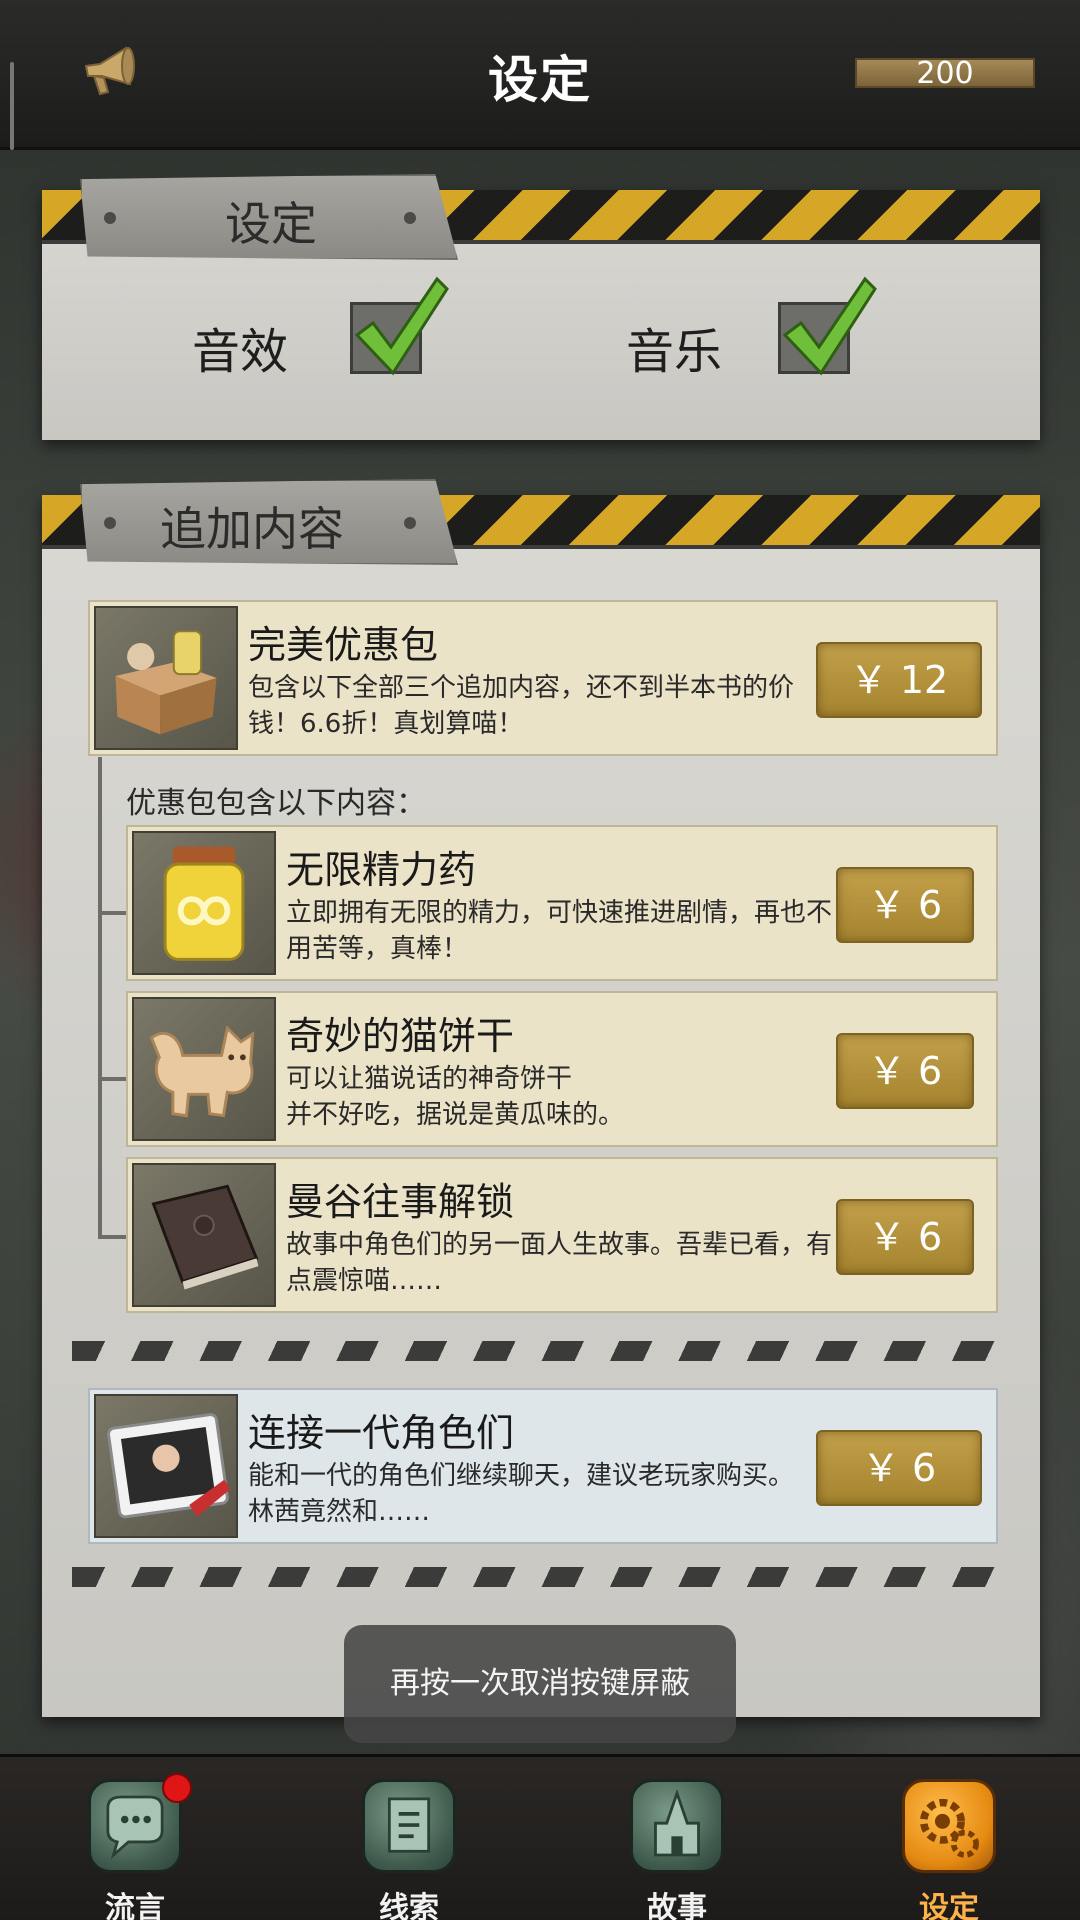 The image size is (1080, 1920). What do you see at coordinates (252, 529) in the screenshot?
I see `addons-heading: 追加内容` at bounding box center [252, 529].